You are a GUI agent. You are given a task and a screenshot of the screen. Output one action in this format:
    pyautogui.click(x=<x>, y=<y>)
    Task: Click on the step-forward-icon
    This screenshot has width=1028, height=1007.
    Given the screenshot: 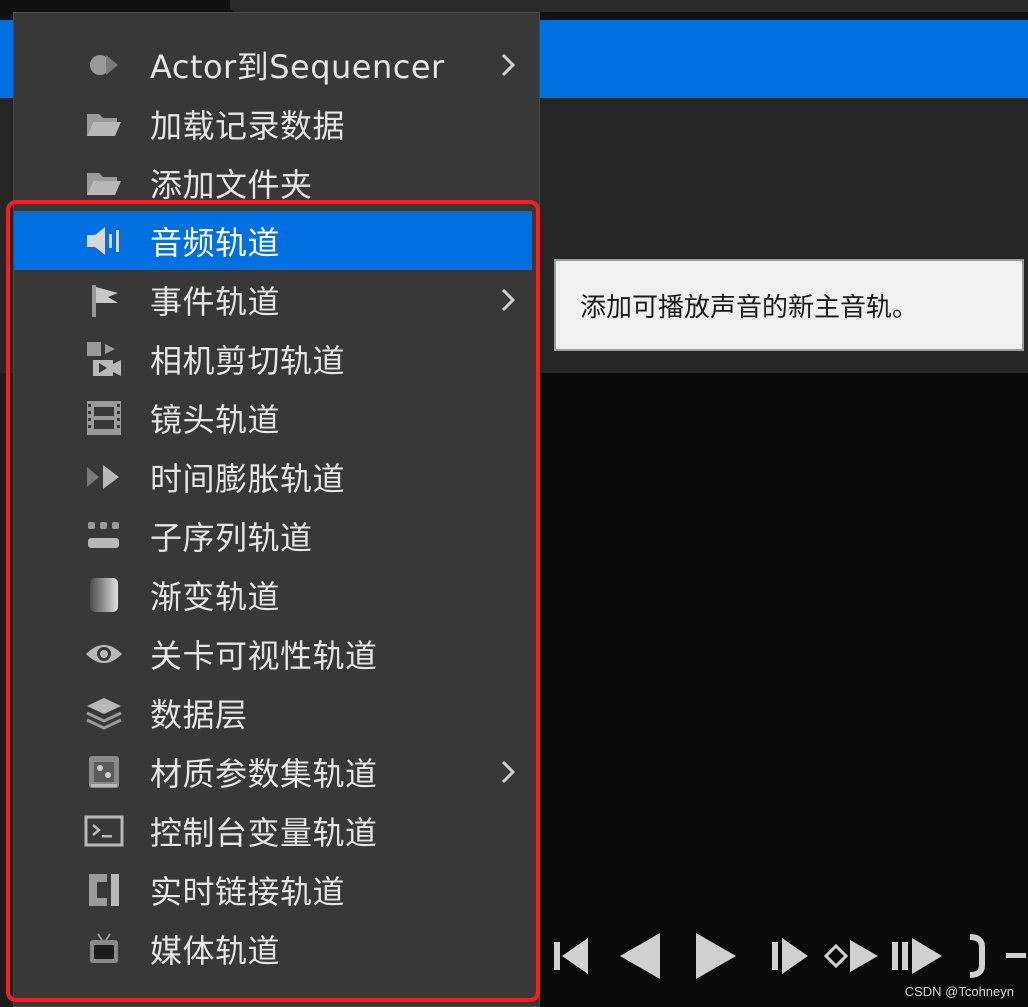 What is the action you would take?
    pyautogui.click(x=790, y=956)
    